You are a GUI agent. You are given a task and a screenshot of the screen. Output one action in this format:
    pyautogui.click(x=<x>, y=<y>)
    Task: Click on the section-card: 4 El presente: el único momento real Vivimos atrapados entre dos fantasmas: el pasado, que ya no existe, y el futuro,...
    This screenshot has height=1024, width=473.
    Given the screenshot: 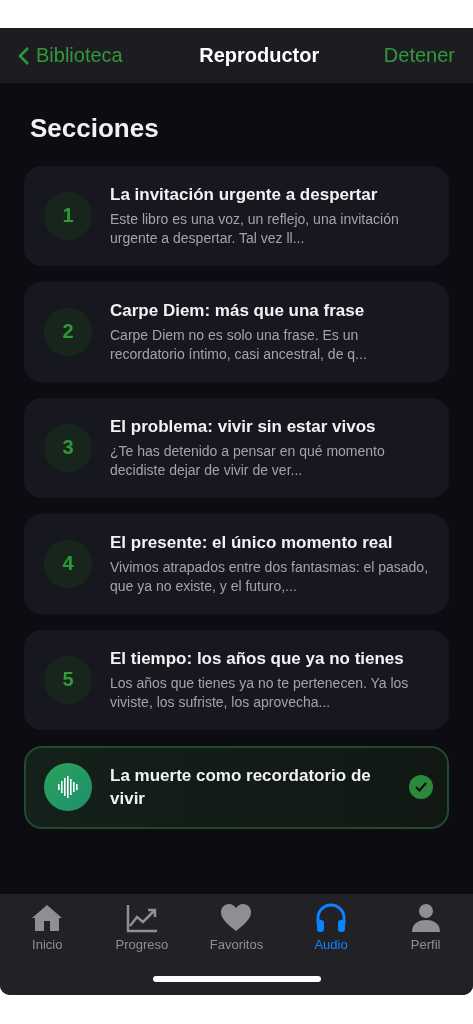 What is the action you would take?
    pyautogui.click(x=236, y=564)
    